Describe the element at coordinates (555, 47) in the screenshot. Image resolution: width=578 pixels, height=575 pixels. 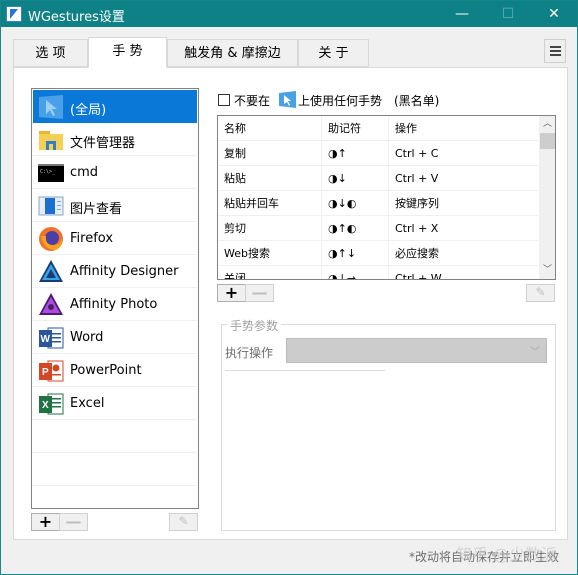
I see `hamburger-icon` at that location.